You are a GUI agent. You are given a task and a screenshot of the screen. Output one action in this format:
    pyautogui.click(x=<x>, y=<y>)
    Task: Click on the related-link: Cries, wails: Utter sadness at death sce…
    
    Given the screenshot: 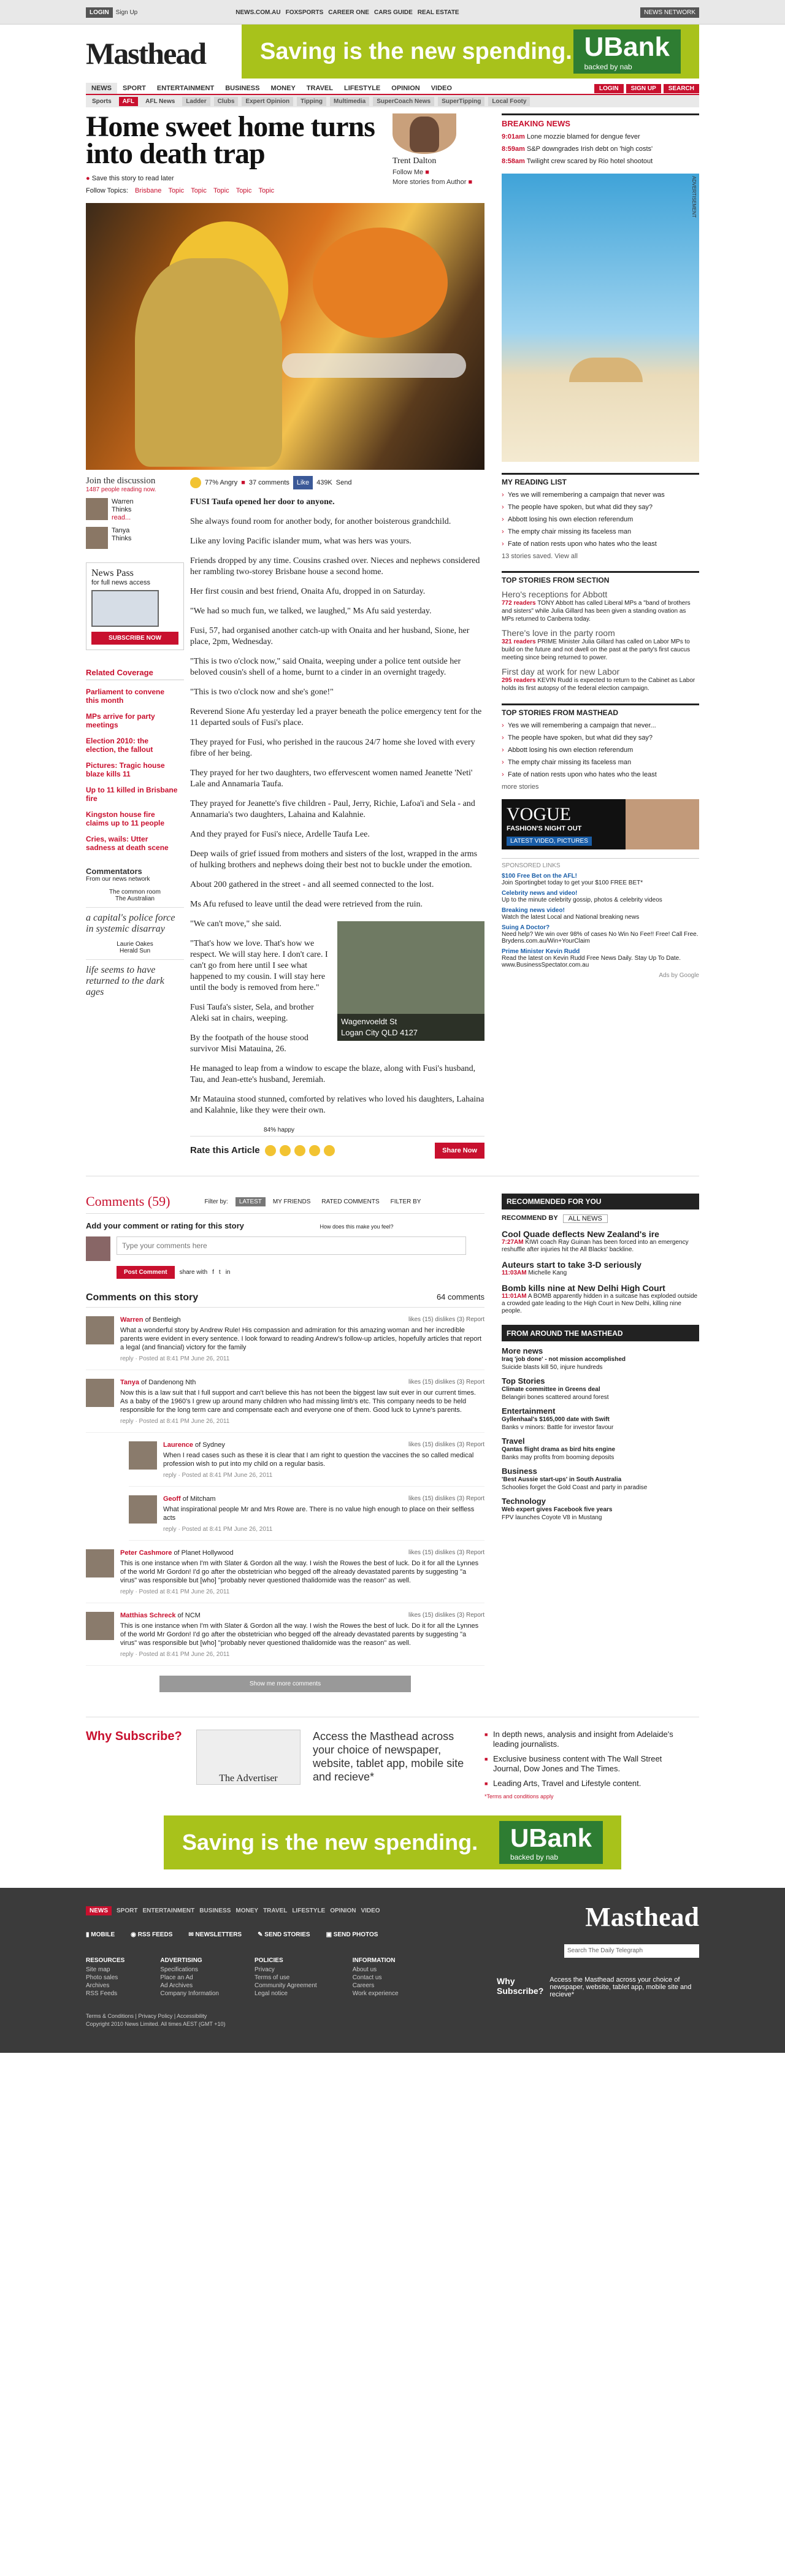 What is the action you would take?
    pyautogui.click(x=132, y=843)
    